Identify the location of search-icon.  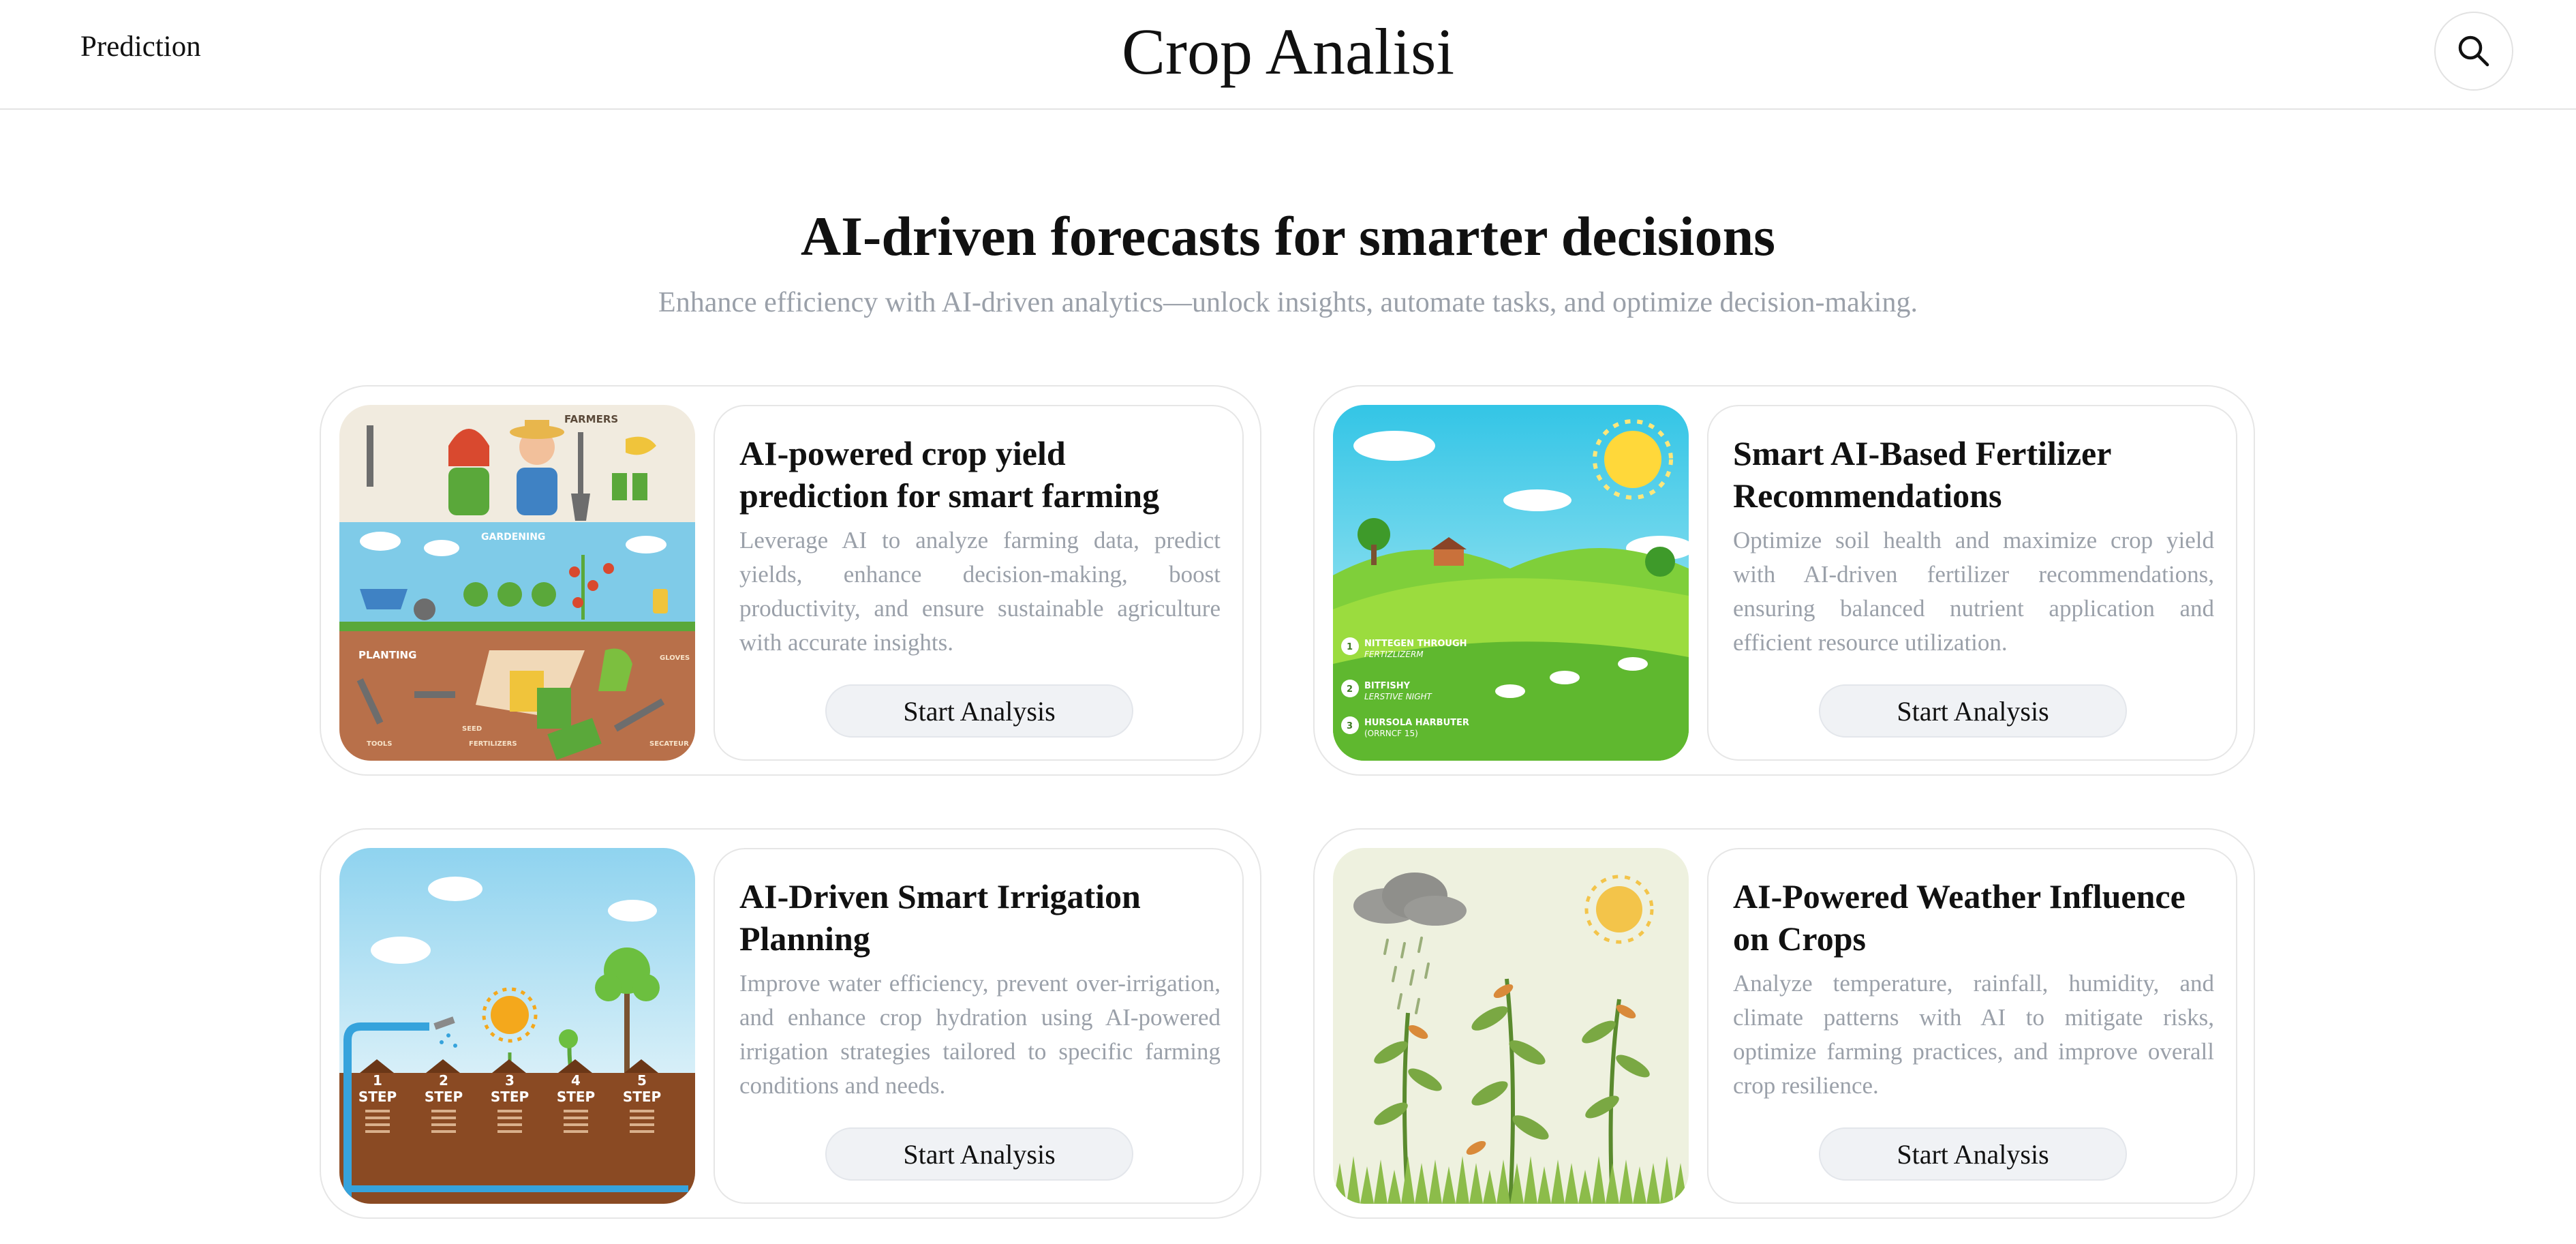
(2473, 51).